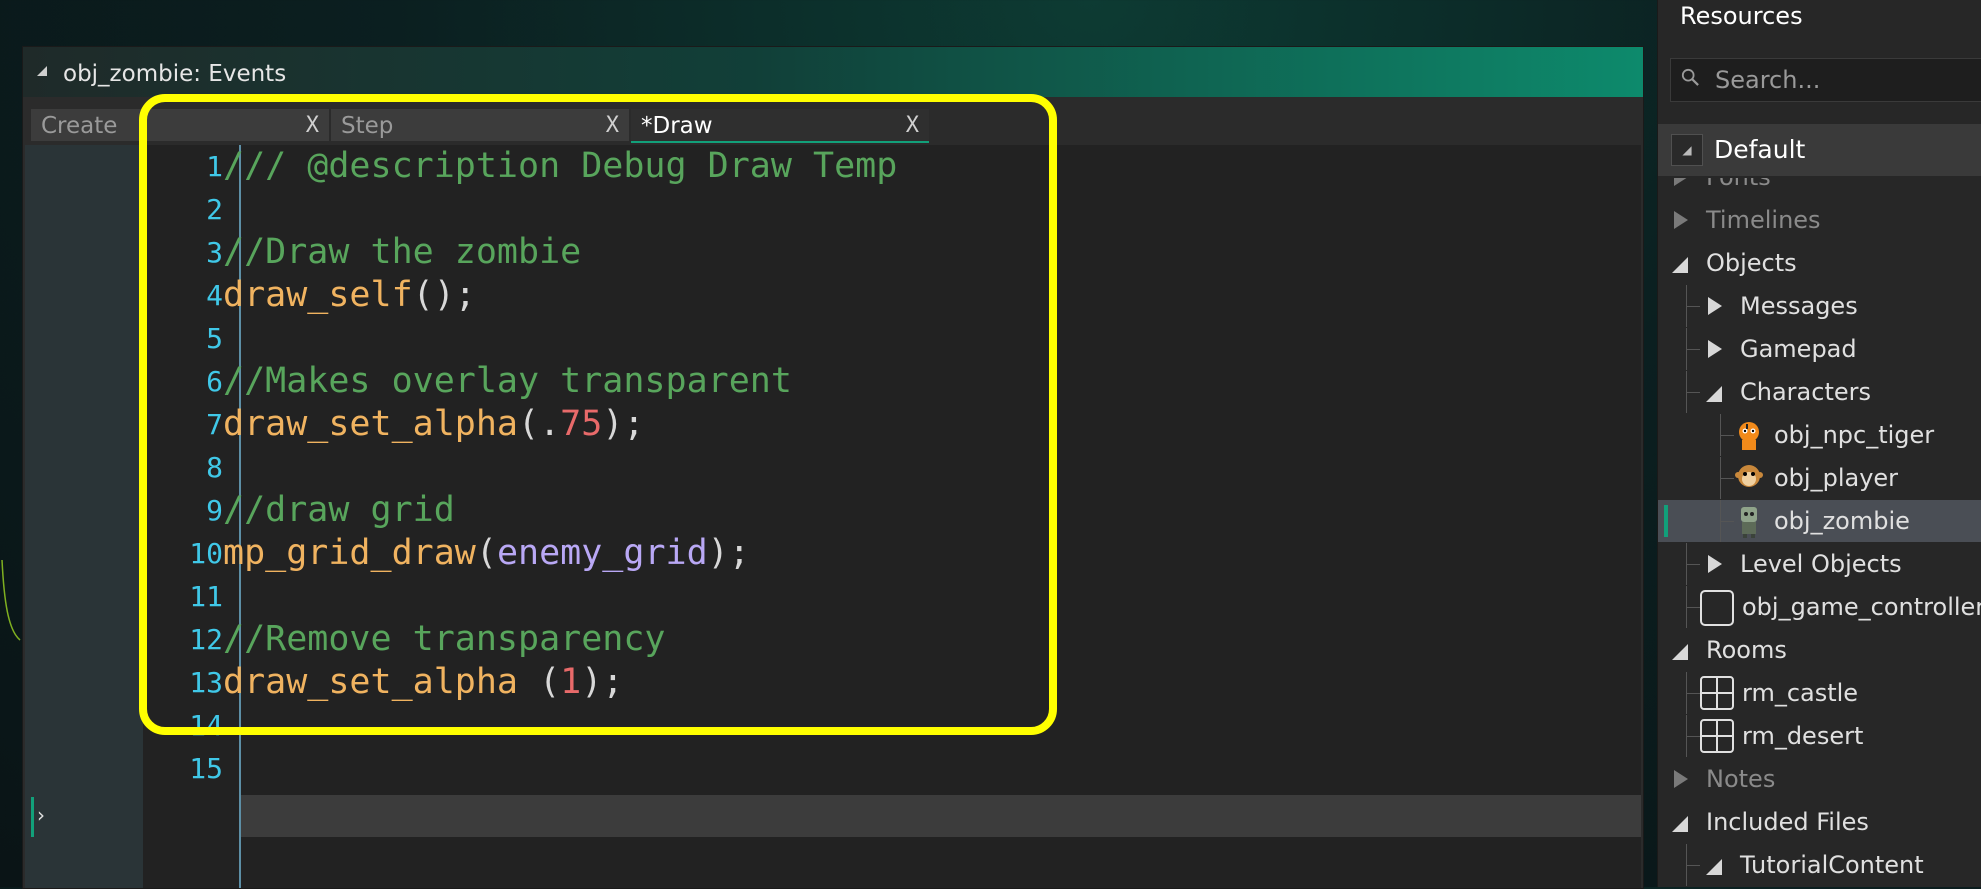 Image resolution: width=1981 pixels, height=889 pixels. I want to click on tree-item: obj_player, so click(1819, 478).